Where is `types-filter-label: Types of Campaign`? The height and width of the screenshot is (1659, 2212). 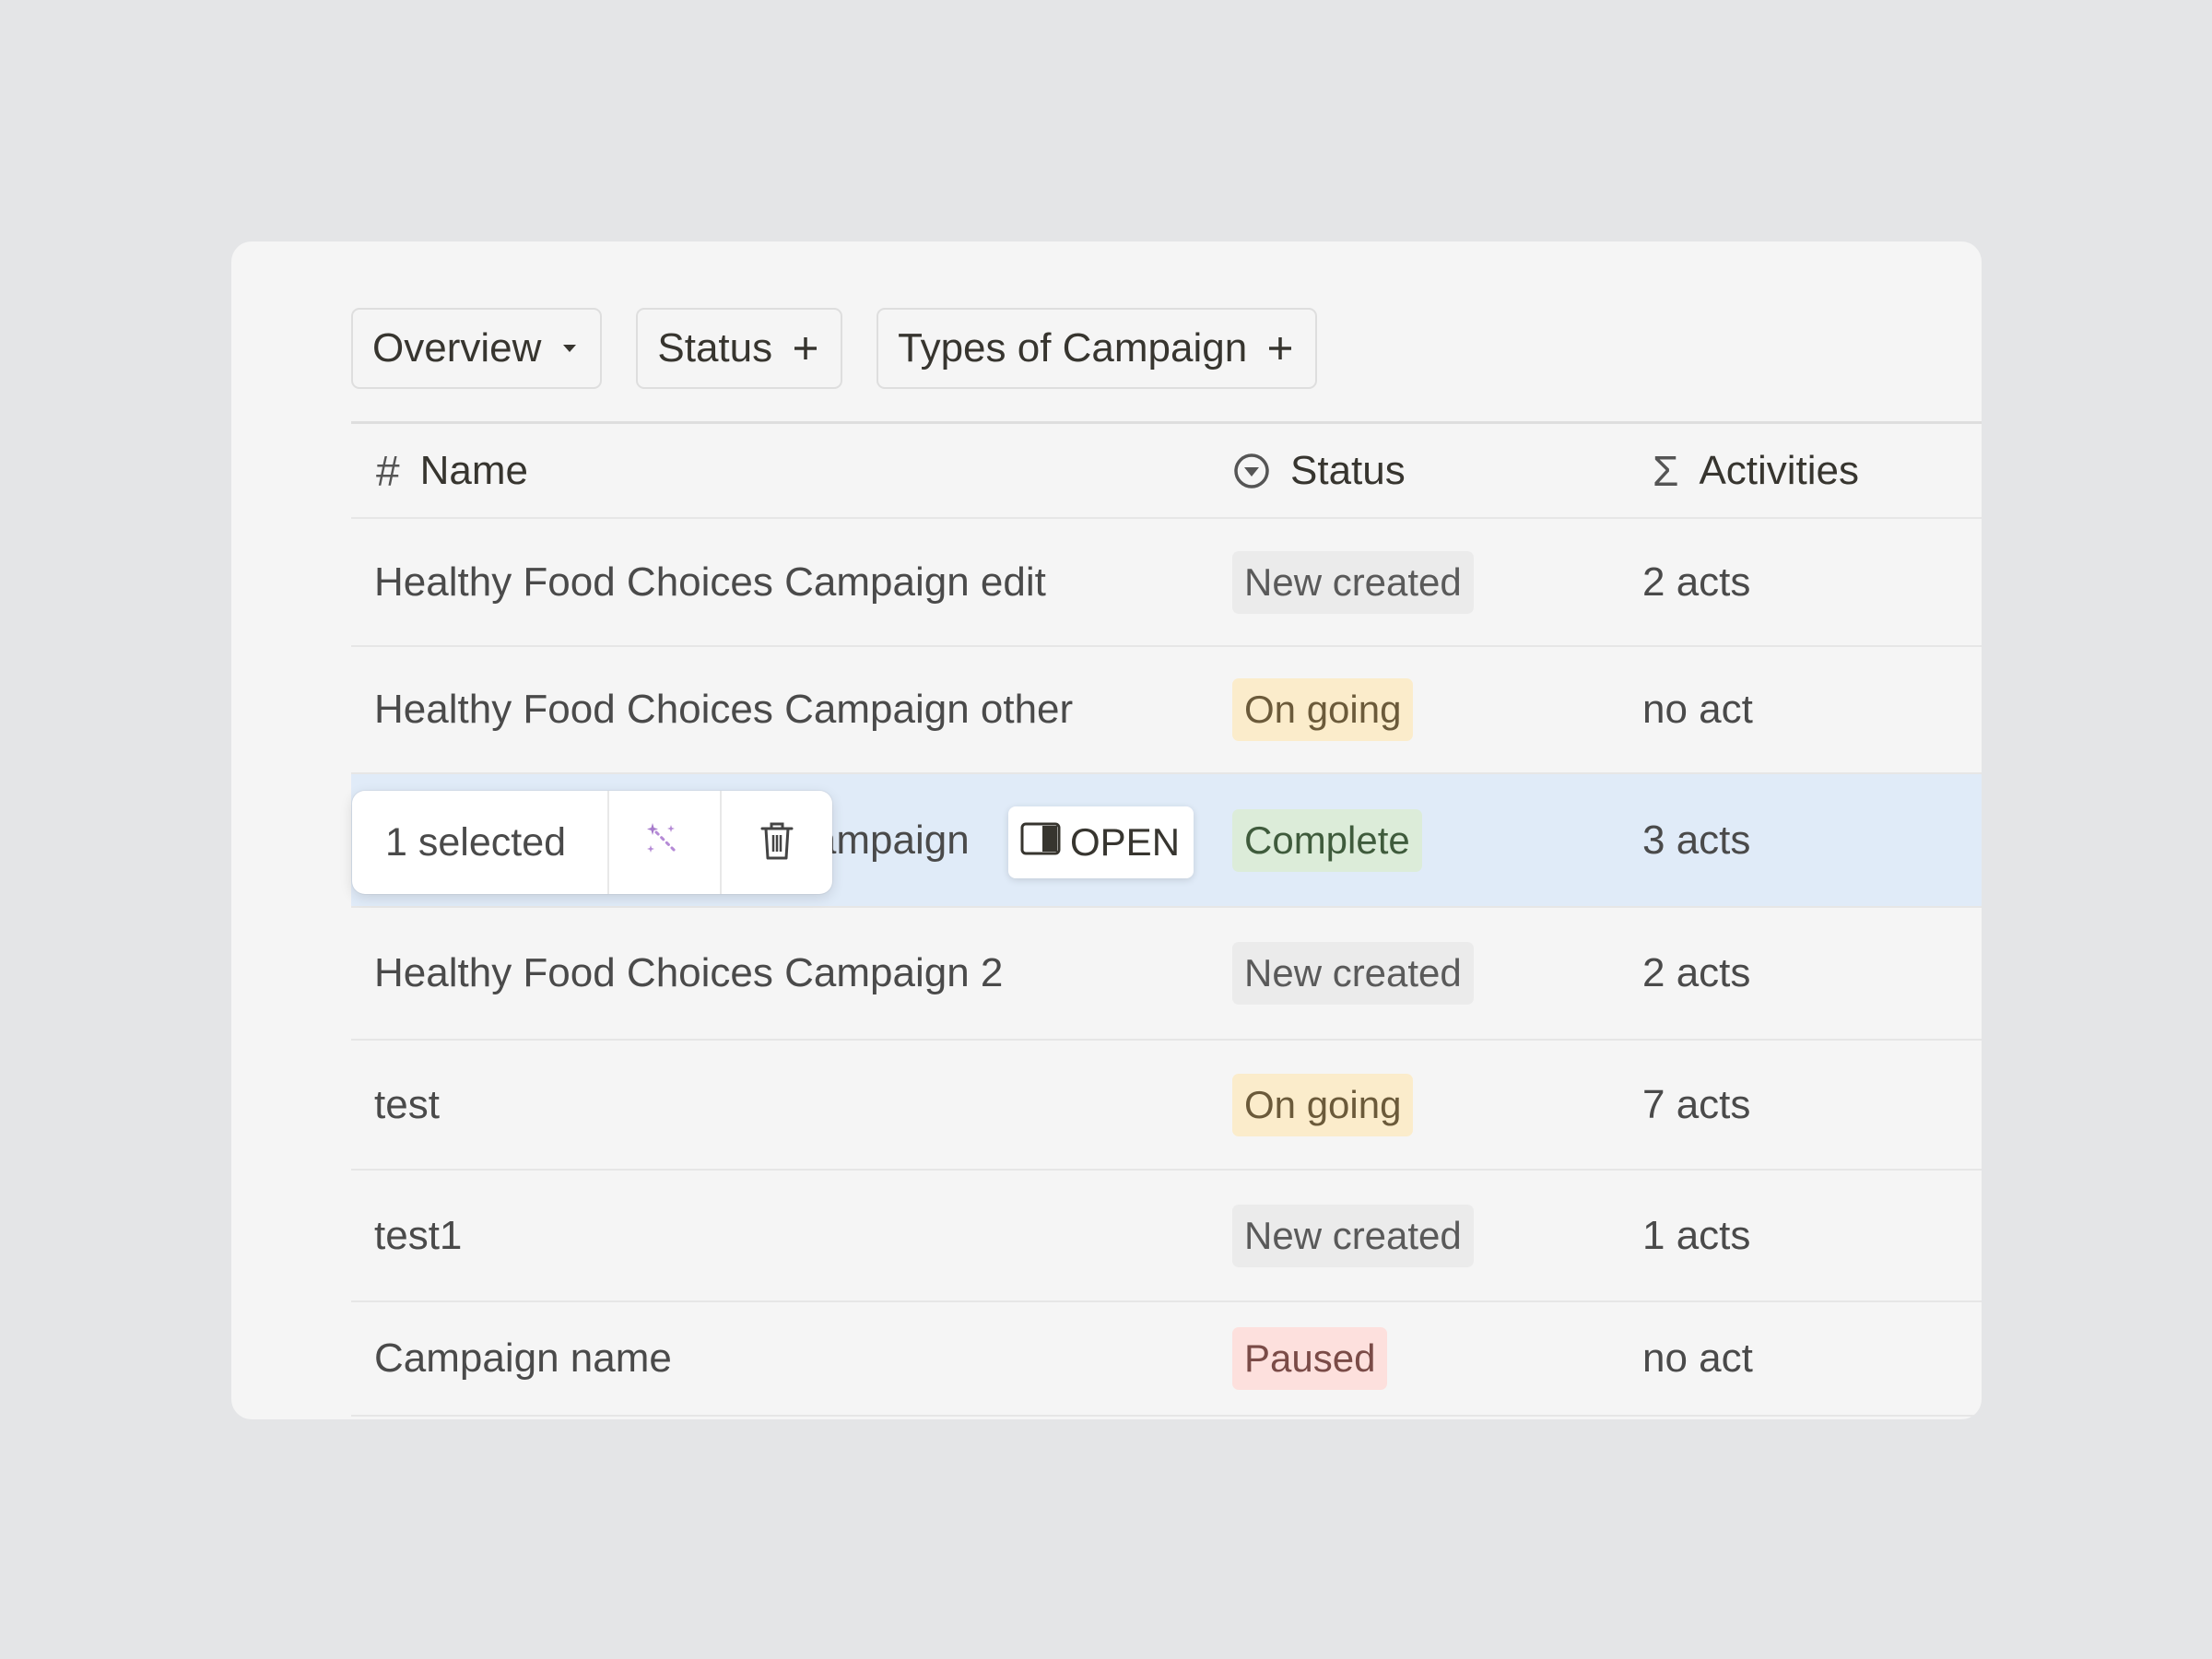 types-filter-label: Types of Campaign is located at coordinates (1073, 348).